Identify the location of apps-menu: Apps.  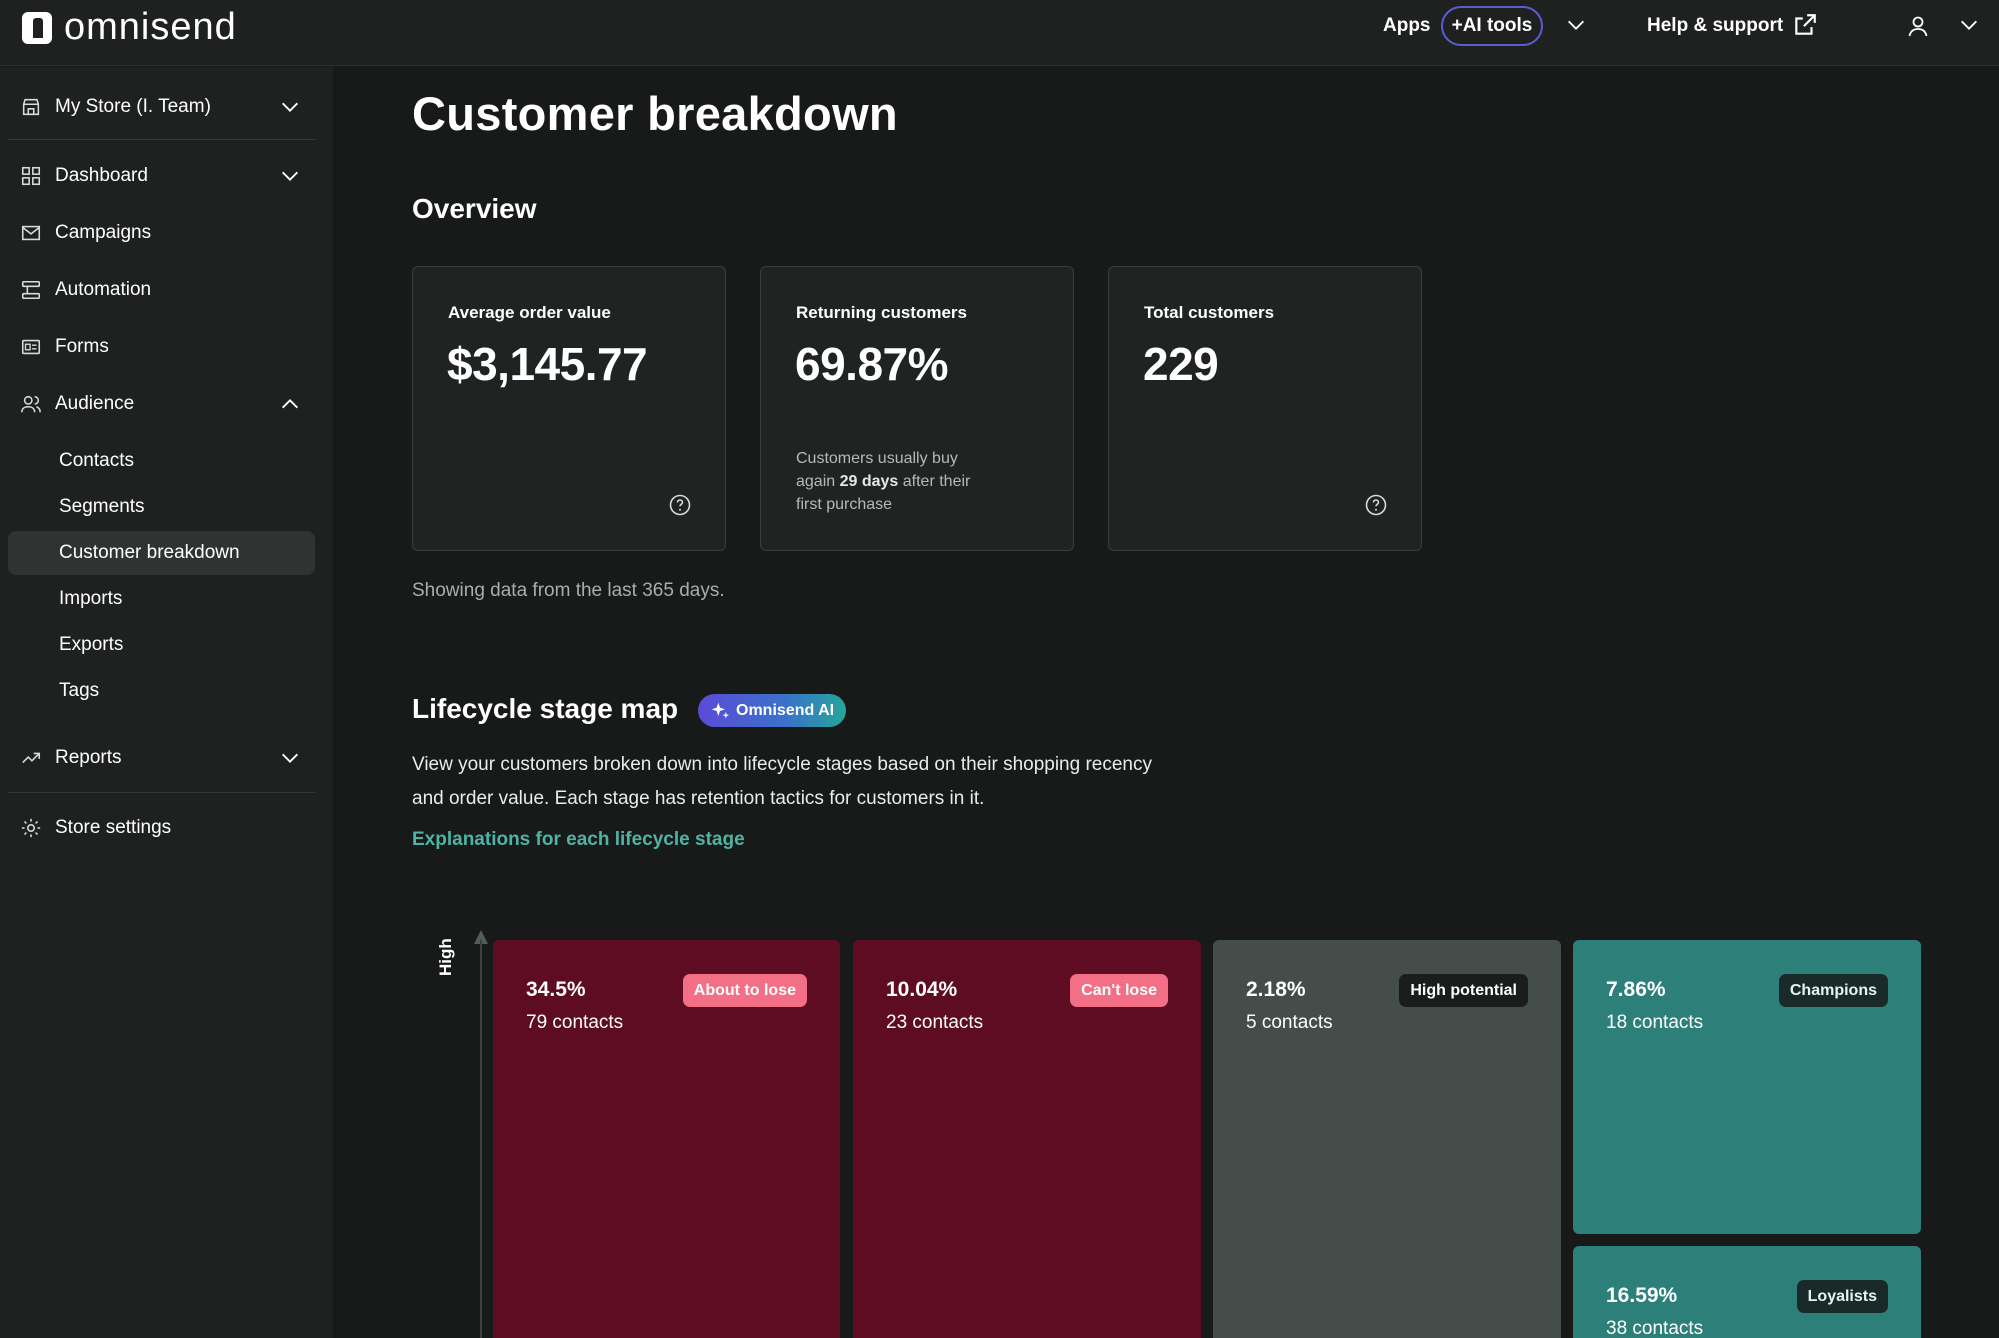
(1407, 26).